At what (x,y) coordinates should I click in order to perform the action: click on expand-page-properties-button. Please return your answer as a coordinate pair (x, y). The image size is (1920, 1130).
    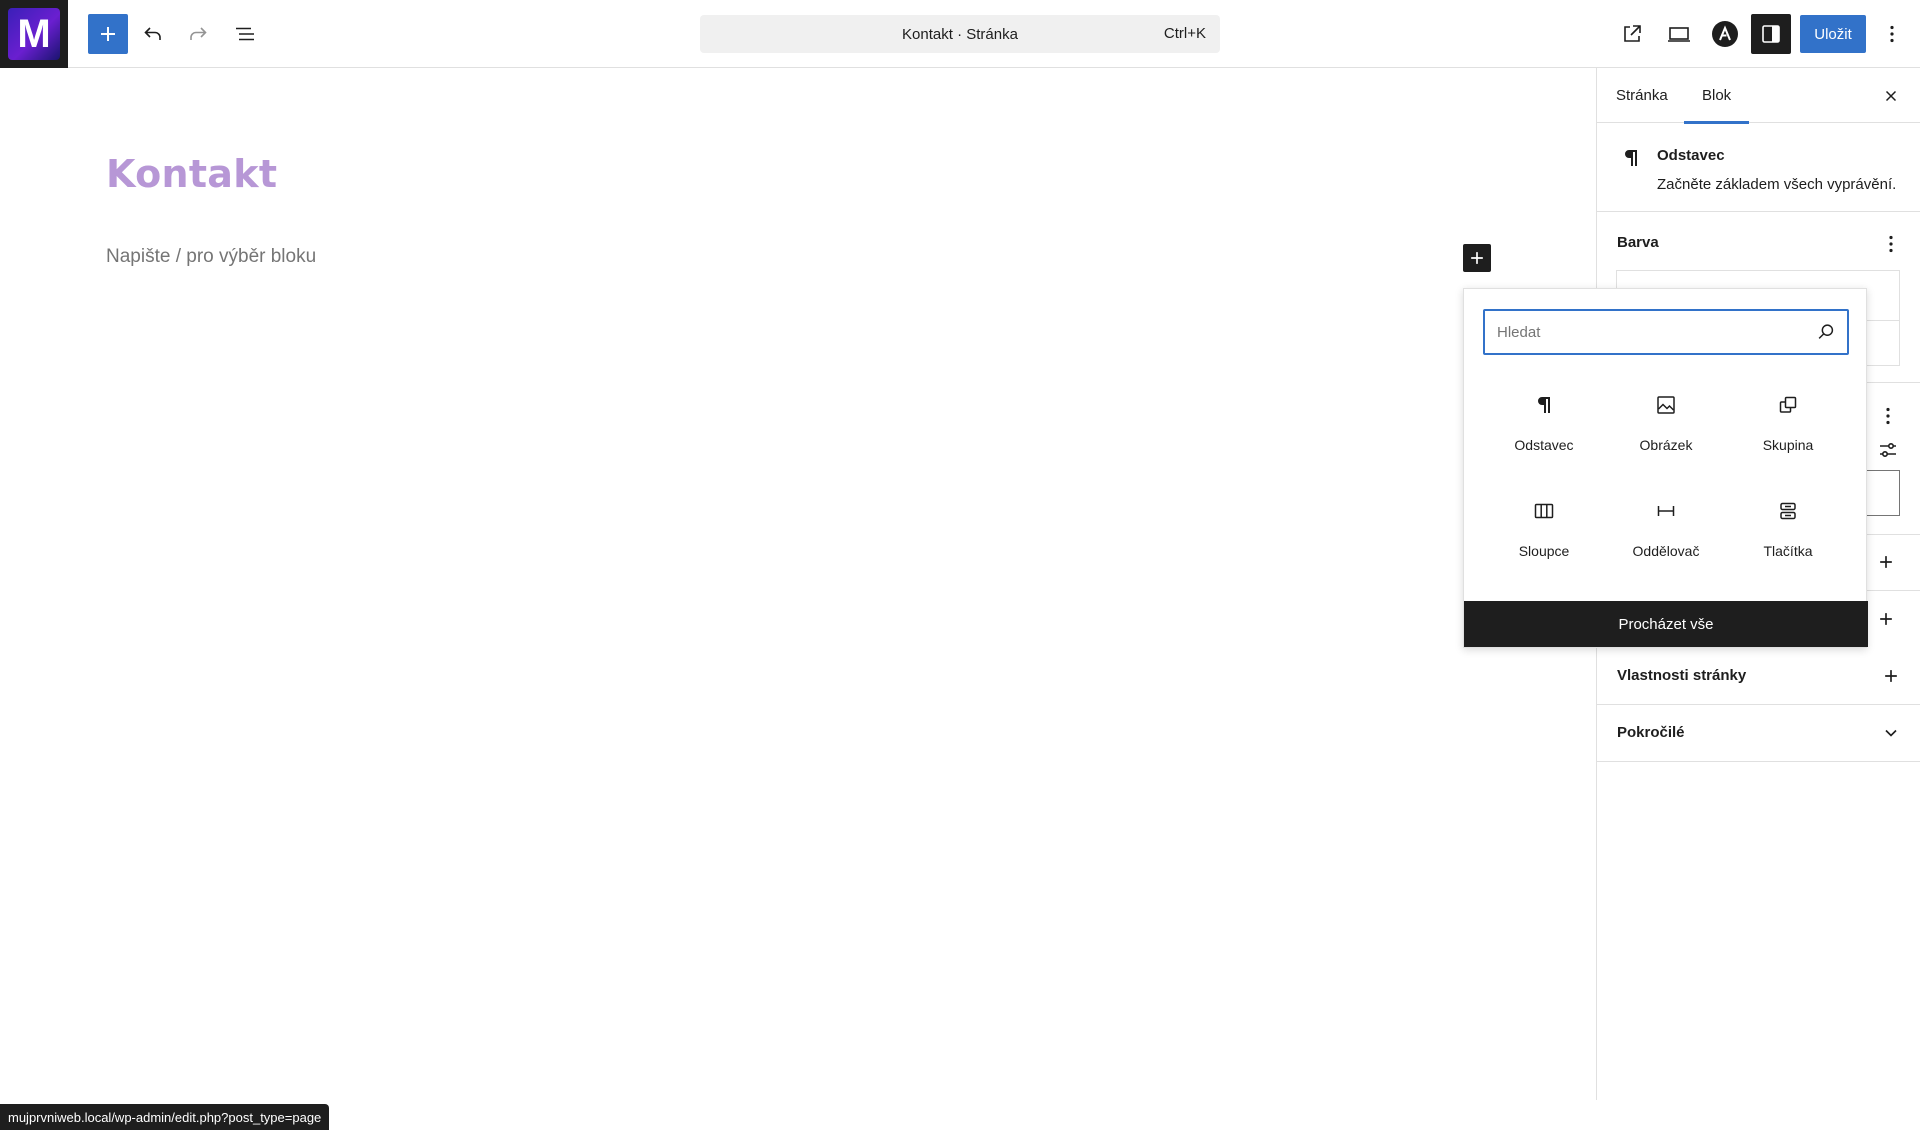
    Looking at the image, I should click on (1891, 676).